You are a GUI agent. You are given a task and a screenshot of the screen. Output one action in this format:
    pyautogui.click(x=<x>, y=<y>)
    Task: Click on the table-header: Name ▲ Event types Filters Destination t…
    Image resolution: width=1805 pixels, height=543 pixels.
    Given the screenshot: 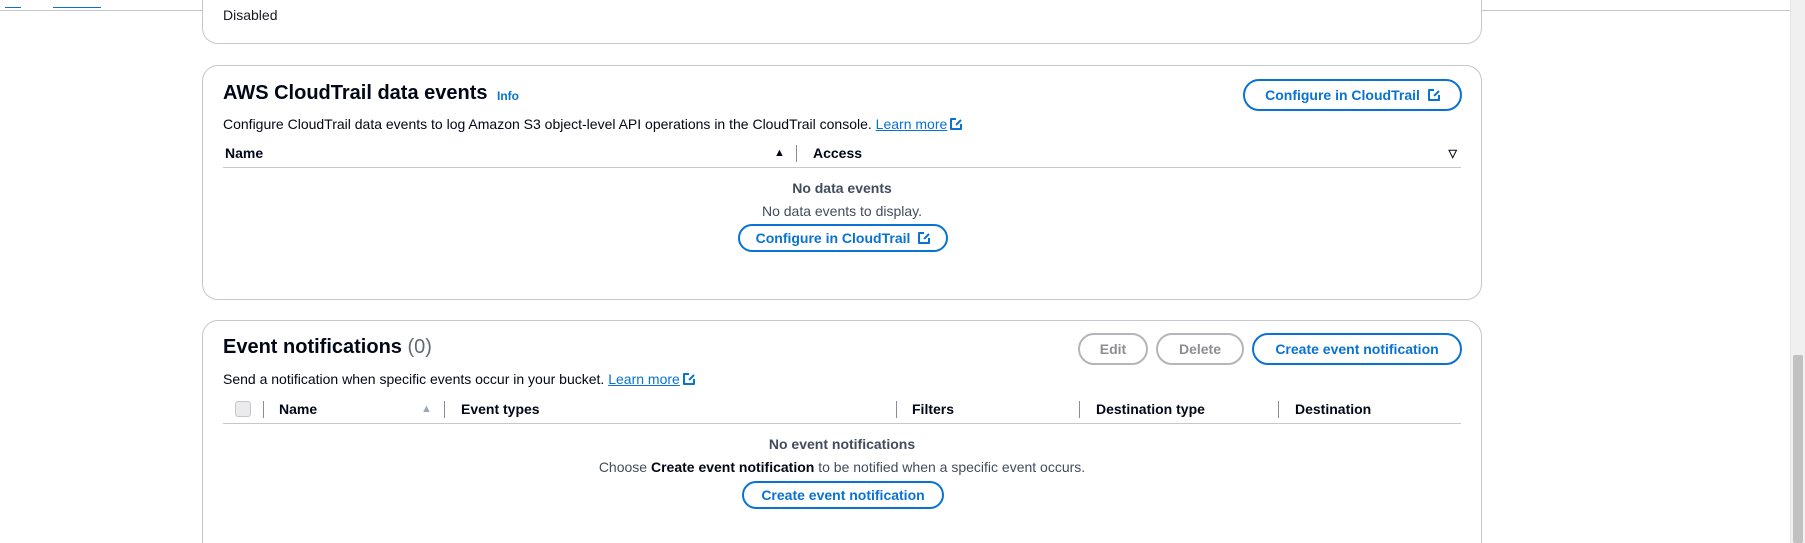 What is the action you would take?
    pyautogui.click(x=842, y=409)
    